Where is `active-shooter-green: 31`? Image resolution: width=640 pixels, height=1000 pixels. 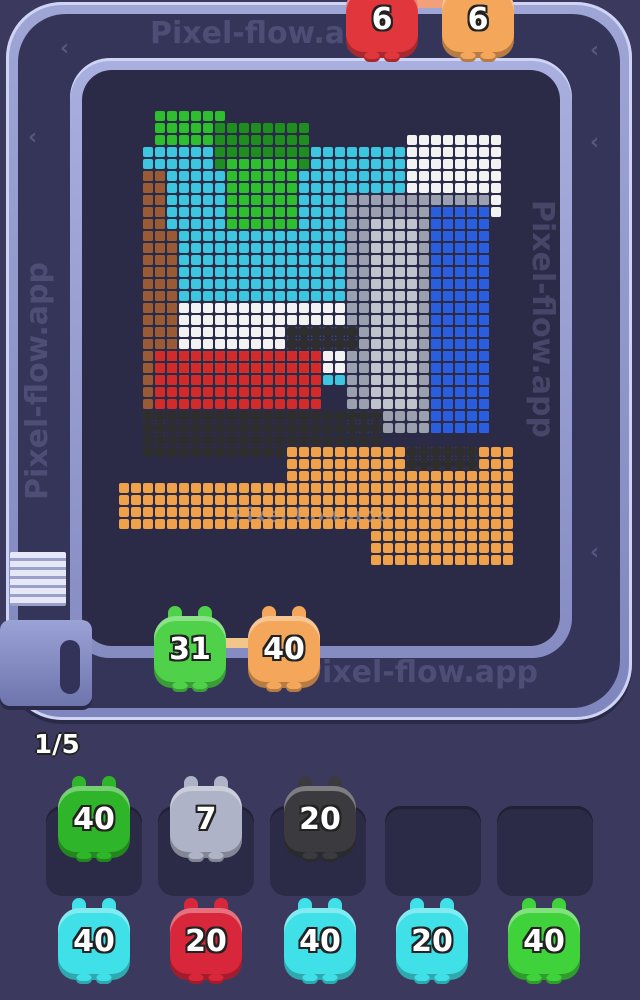
active-shooter-green: 31 is located at coordinates (190, 649).